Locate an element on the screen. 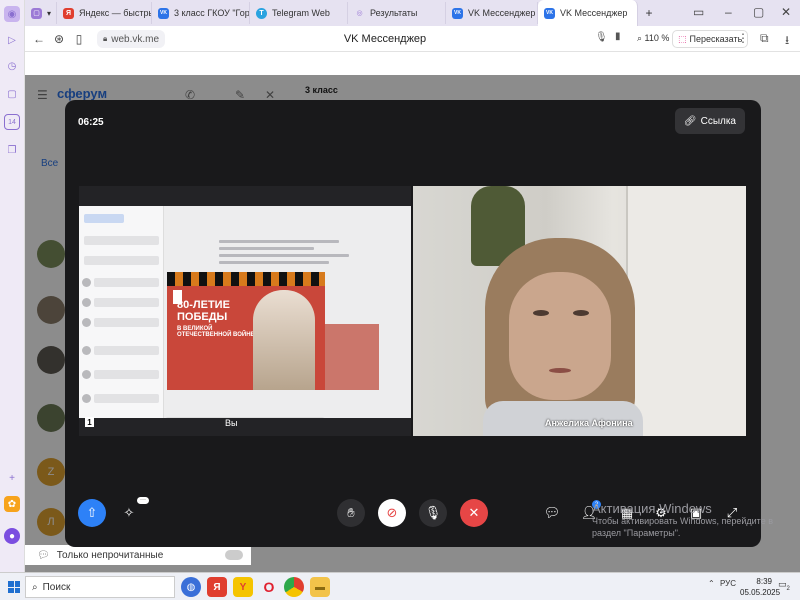 This screenshot has width=800, height=600. url-text: web.vk.me is located at coordinates (135, 39).